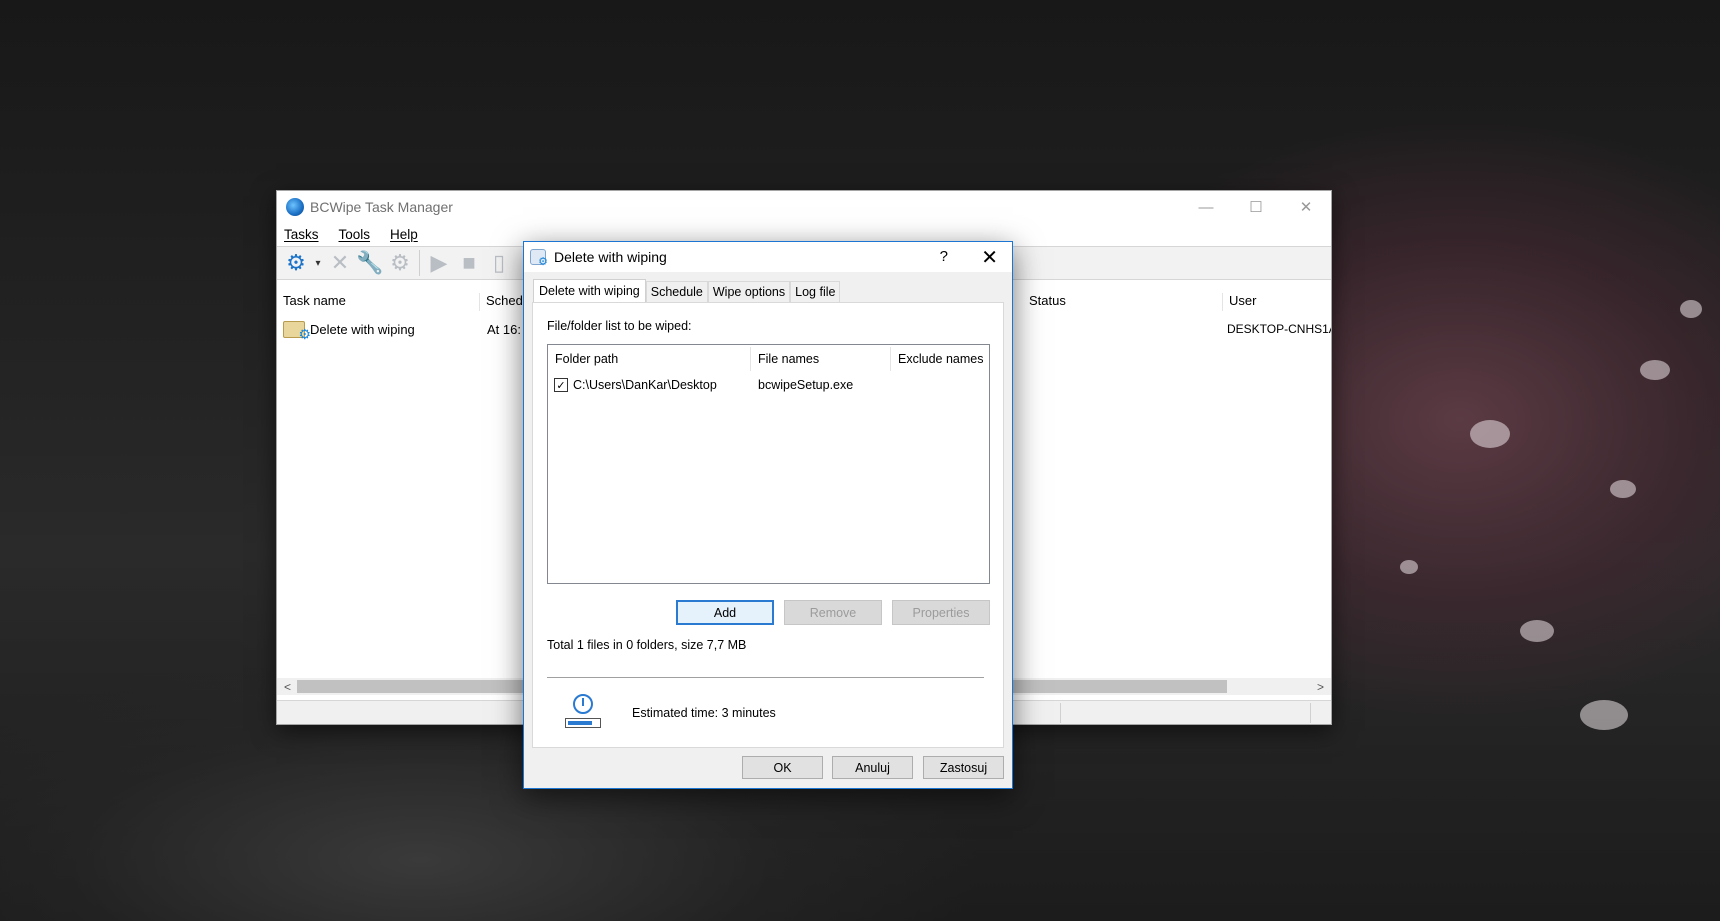 This screenshot has height=921, width=1720. Describe the element at coordinates (539, 258) in the screenshot. I see `task-gear-icon` at that location.